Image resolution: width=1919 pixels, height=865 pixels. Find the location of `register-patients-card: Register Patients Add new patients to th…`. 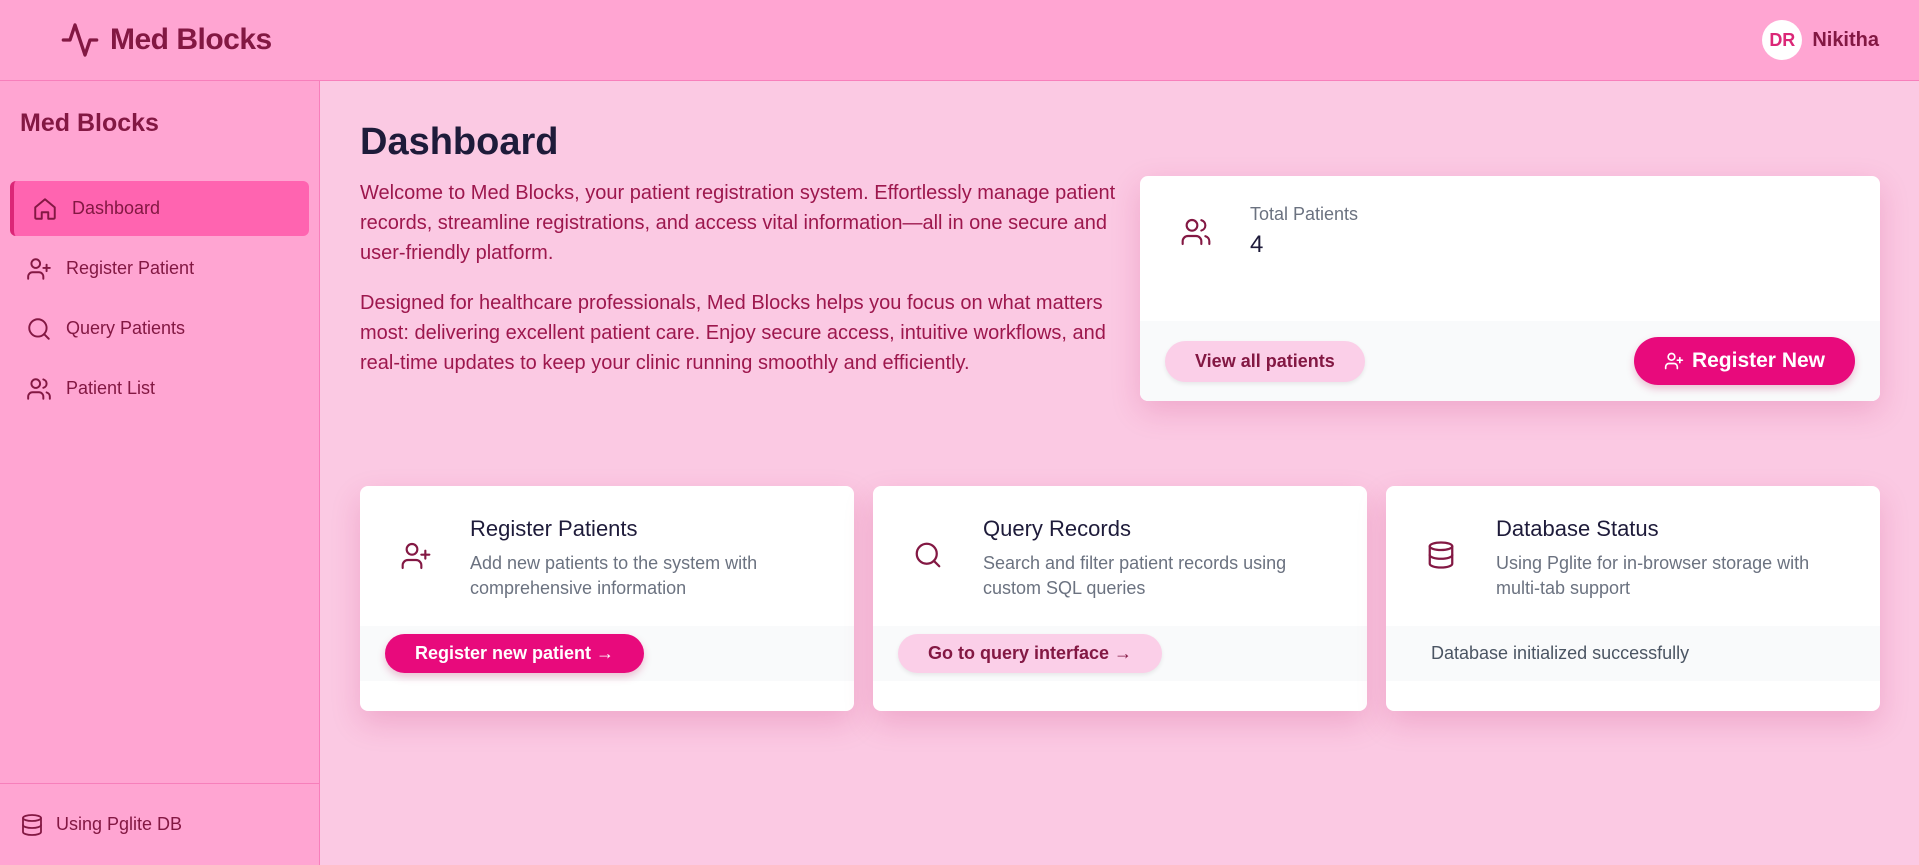

register-patients-card: Register Patients Add new patients to th… is located at coordinates (607, 598).